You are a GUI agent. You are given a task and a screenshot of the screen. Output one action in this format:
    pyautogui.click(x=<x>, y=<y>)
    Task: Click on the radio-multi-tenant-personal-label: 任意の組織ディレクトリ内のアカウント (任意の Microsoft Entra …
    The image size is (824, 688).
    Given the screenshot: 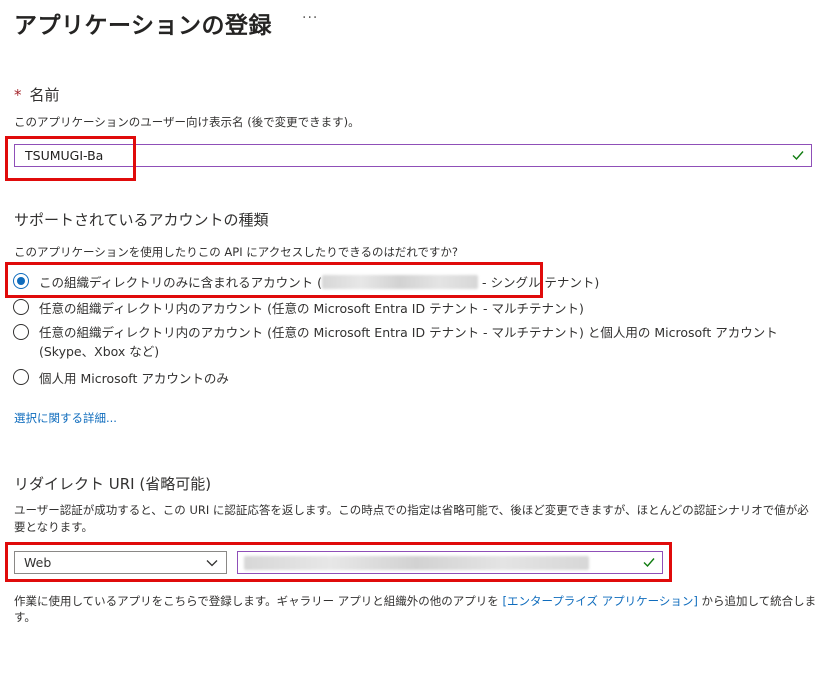 What is the action you would take?
    pyautogui.click(x=408, y=342)
    